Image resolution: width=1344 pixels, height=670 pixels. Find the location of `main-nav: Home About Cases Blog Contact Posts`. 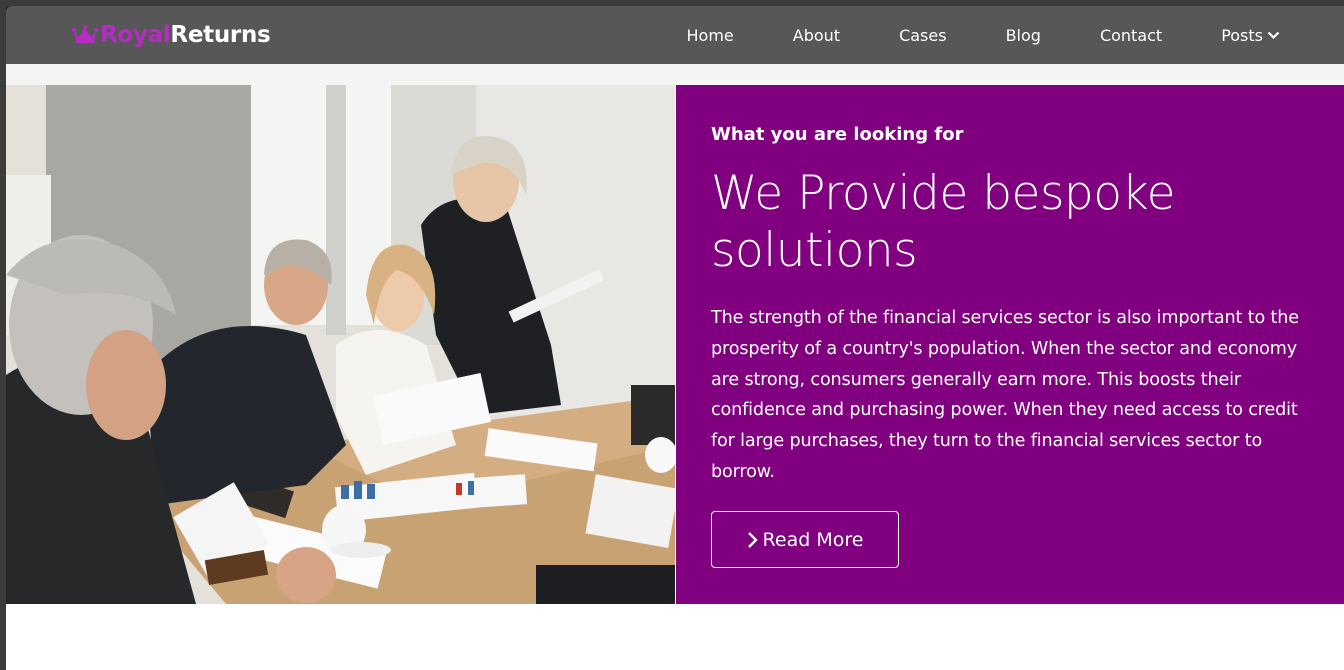

main-nav: Home About Cases Blog Contact Posts is located at coordinates (1015, 35).